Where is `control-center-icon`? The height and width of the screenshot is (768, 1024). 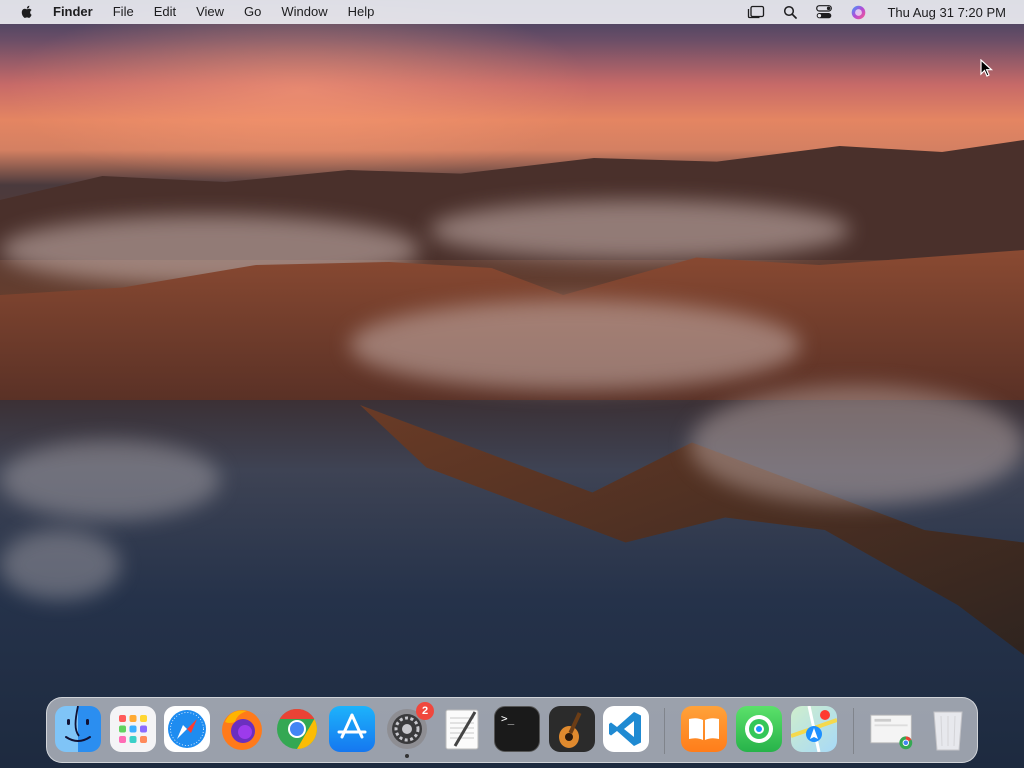 control-center-icon is located at coordinates (824, 12).